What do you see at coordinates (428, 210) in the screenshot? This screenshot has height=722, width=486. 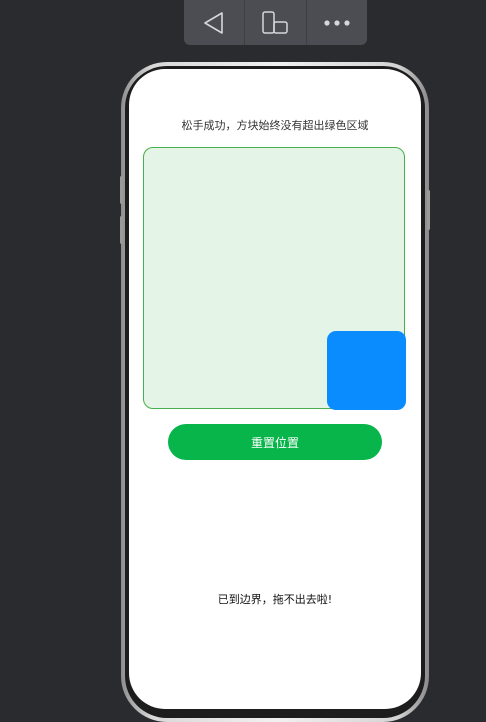 I see `power-key` at bounding box center [428, 210].